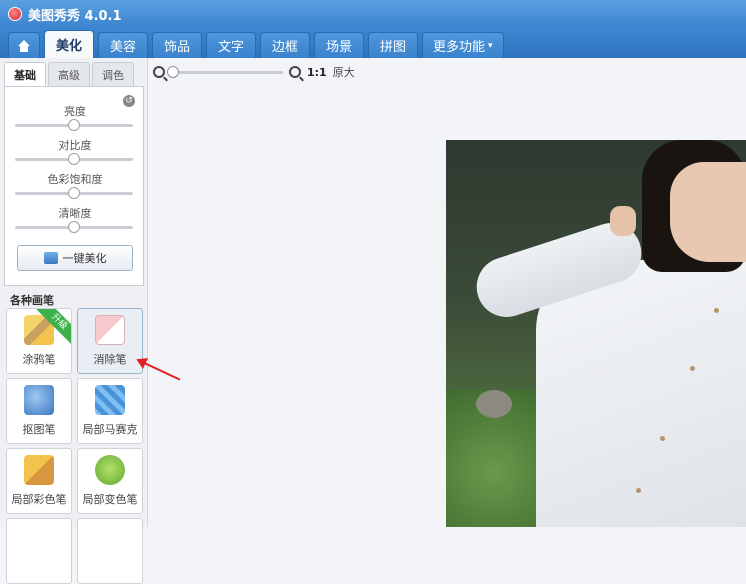 The image size is (746, 584). Describe the element at coordinates (392, 47) in the screenshot. I see `tab-label: 拼图` at that location.